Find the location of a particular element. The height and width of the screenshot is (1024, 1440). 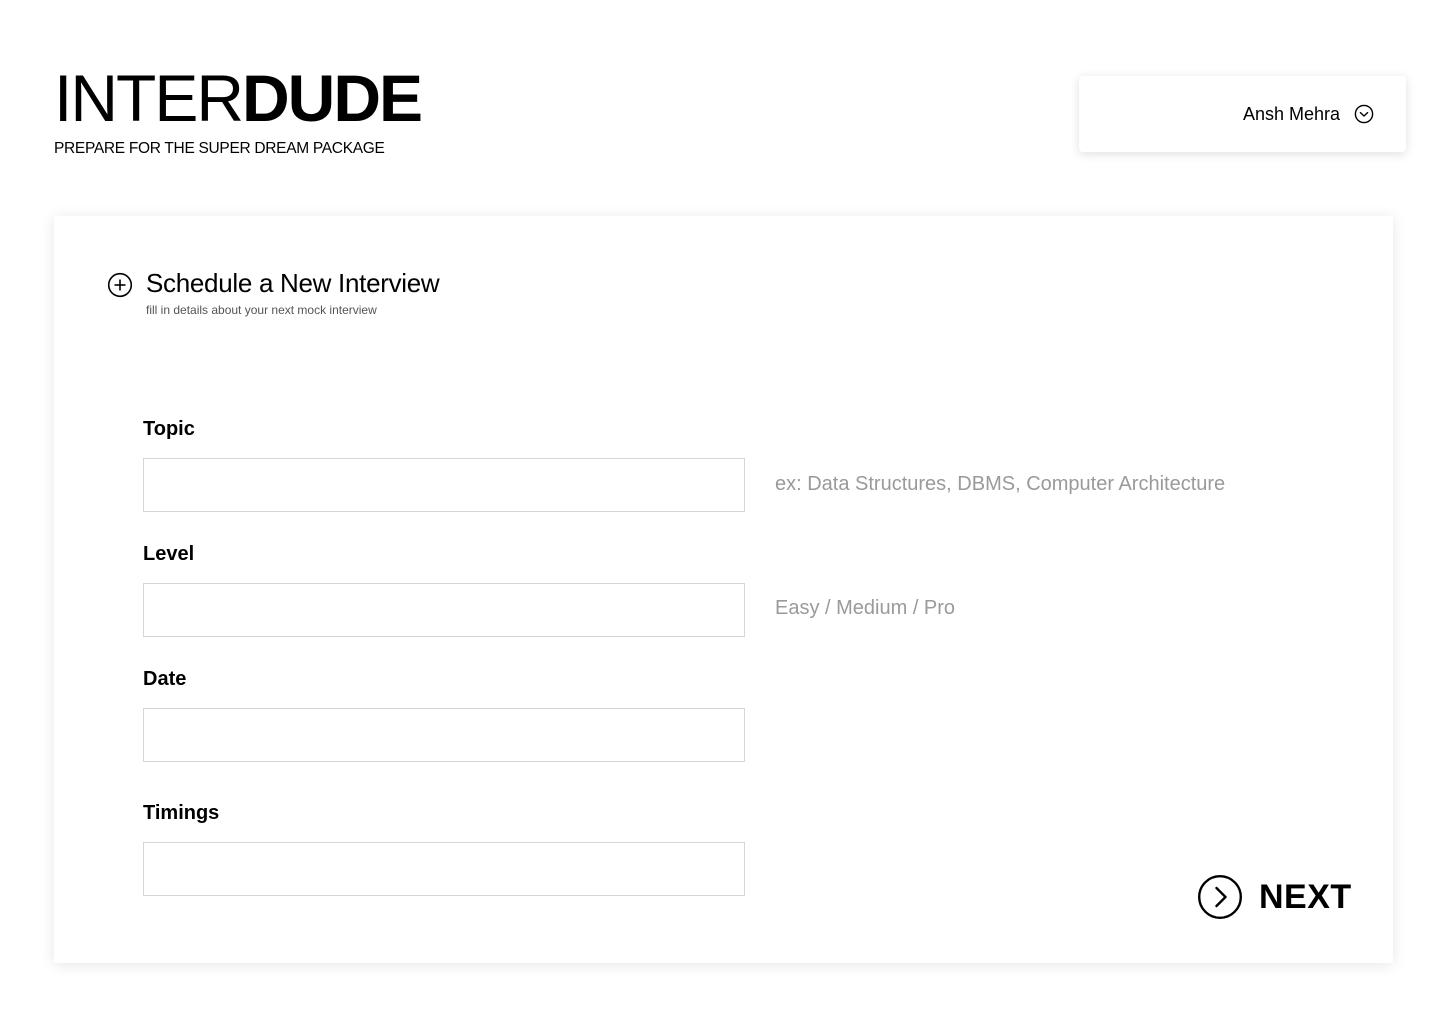

chevron-right-circle-icon is located at coordinates (1220, 897).